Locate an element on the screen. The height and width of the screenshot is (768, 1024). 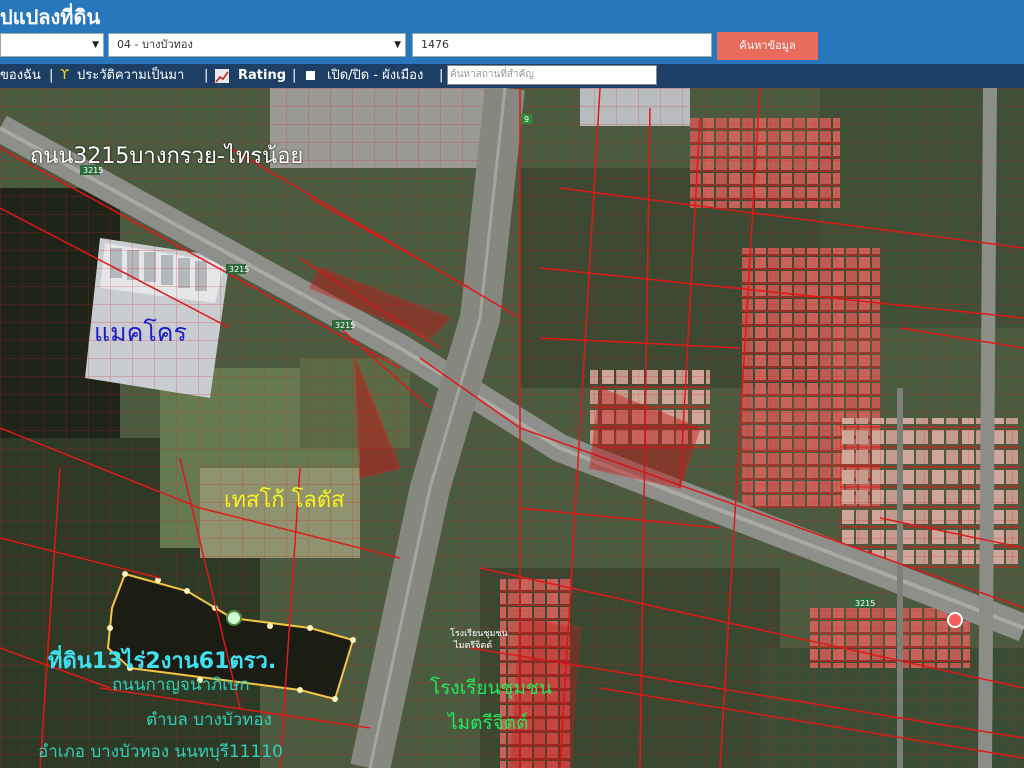
district-select: 04 - บางบัวทอง ▼ is located at coordinates (257, 45).